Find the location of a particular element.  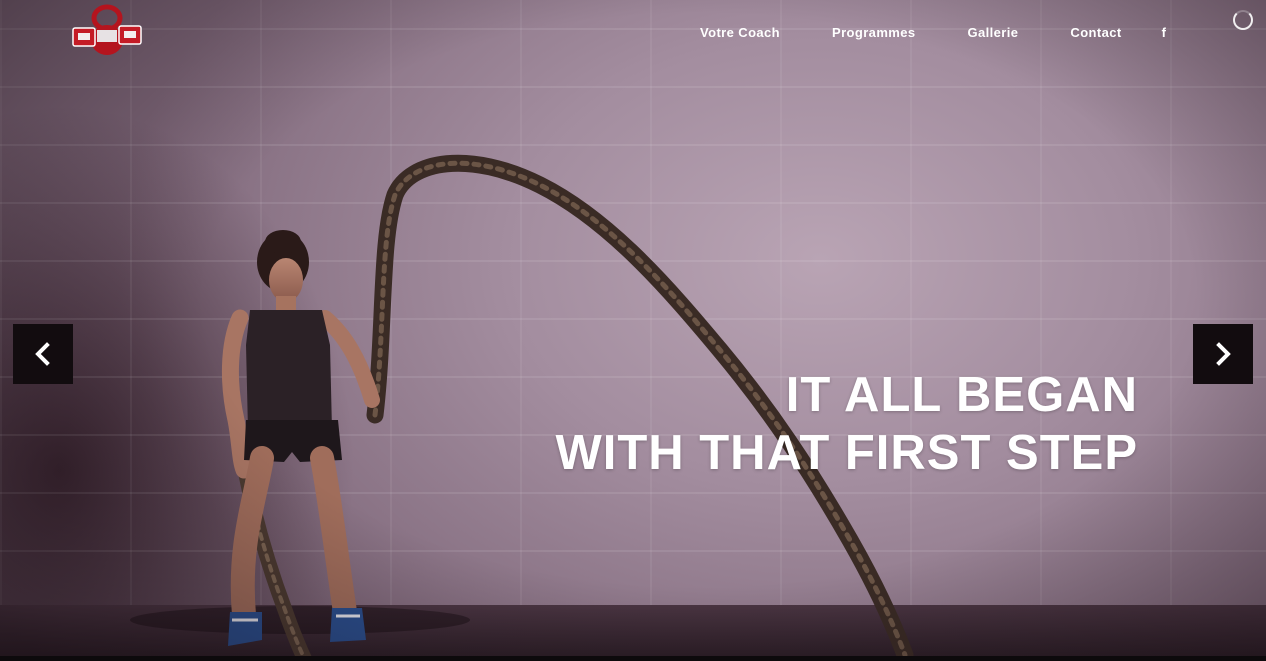

hero-headline: IT ALL BEGAN WITH THAT FIRST STEP is located at coordinates (846, 424).